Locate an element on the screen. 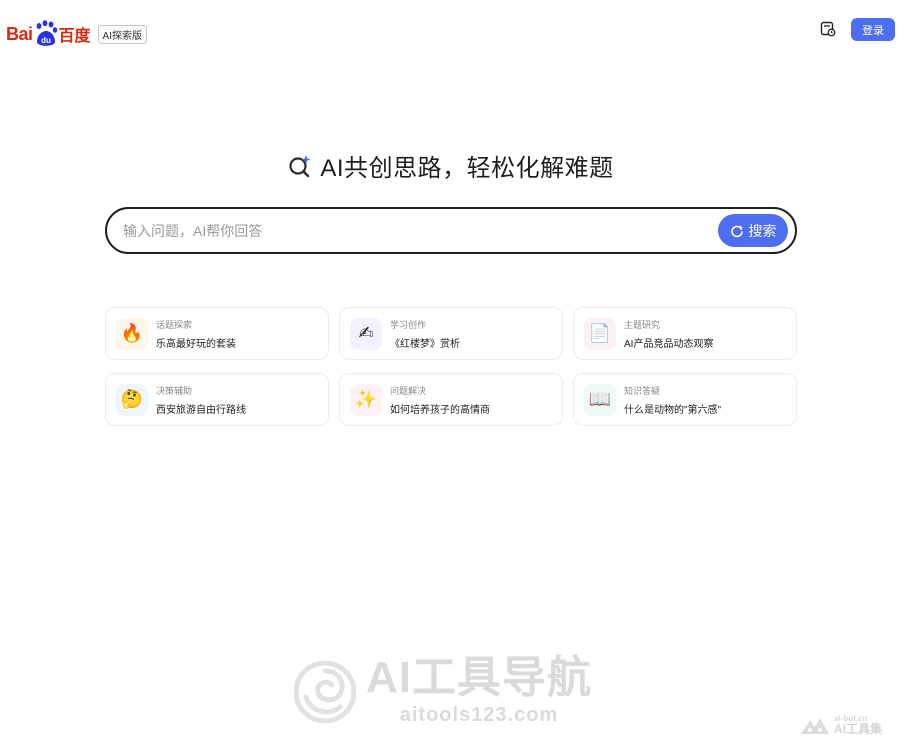 This screenshot has width=900, height=750. corner-watermark-name: AI工具集 is located at coordinates (858, 729).